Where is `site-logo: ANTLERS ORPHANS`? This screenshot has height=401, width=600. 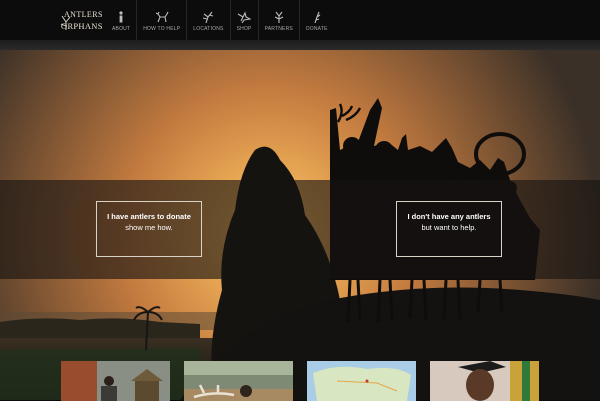 site-logo: ANTLERS ORPHANS is located at coordinates (81, 21).